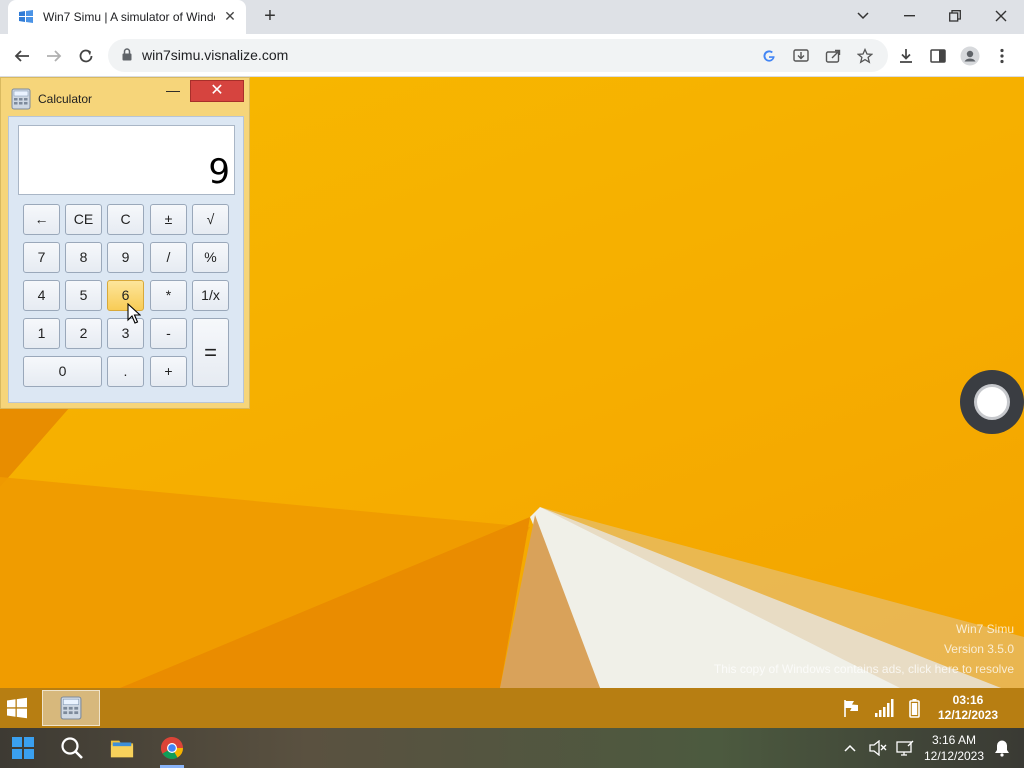 Image resolution: width=1024 pixels, height=768 pixels. What do you see at coordinates (26, 16) in the screenshot?
I see `win7simu-favicon-icon` at bounding box center [26, 16].